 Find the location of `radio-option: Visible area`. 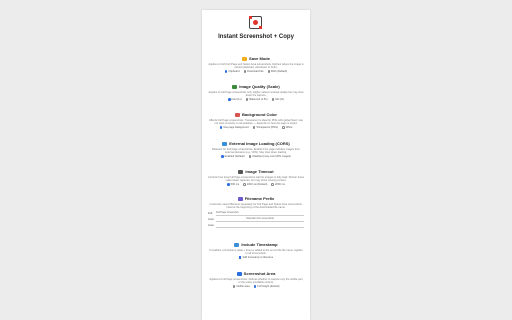

radio-option: Visible area is located at coordinates (241, 287).